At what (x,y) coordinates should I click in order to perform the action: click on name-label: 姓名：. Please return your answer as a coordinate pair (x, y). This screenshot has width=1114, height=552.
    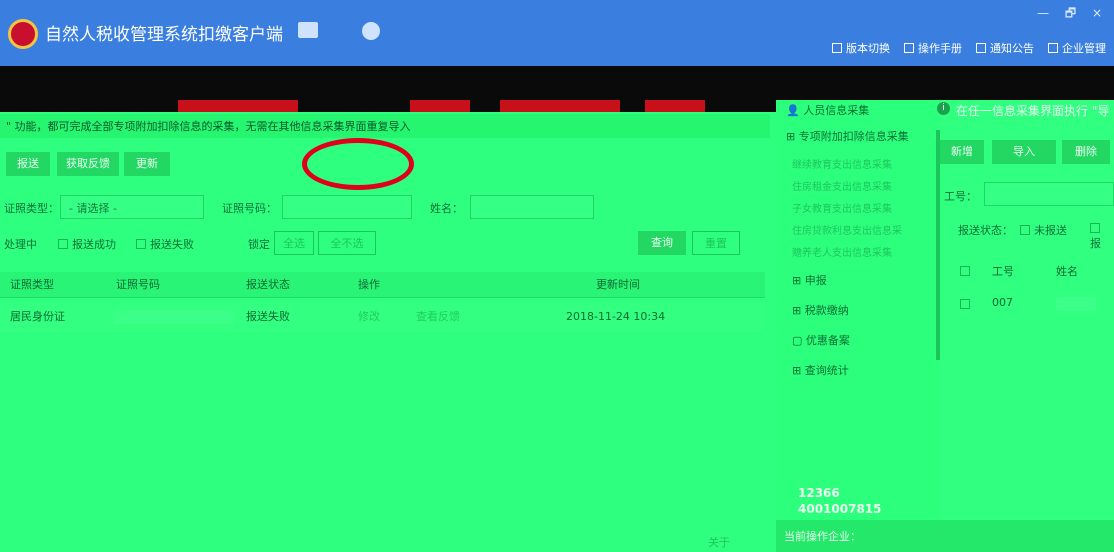
    Looking at the image, I should click on (446, 208).